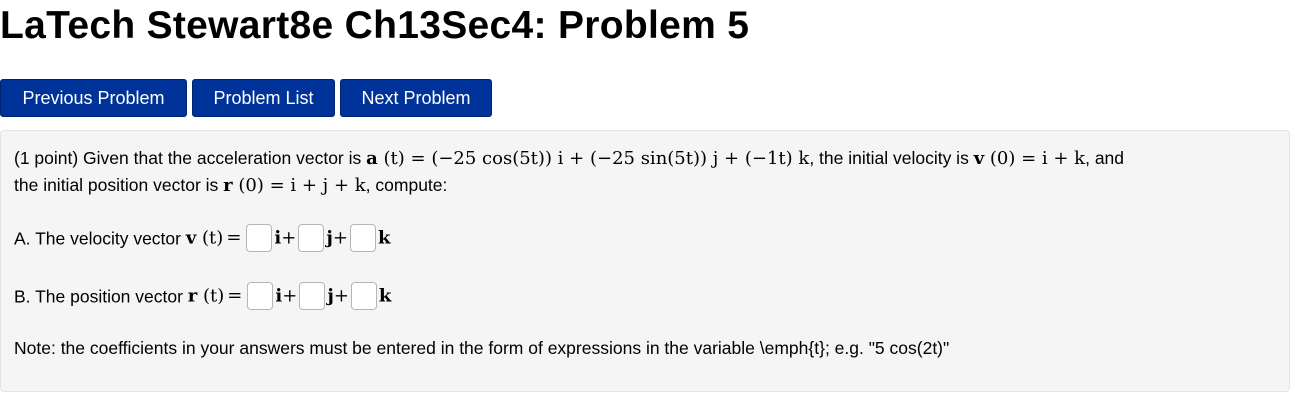 Image resolution: width=1295 pixels, height=400 pixels. I want to click on answer-b-i-coefficient, so click(260, 296).